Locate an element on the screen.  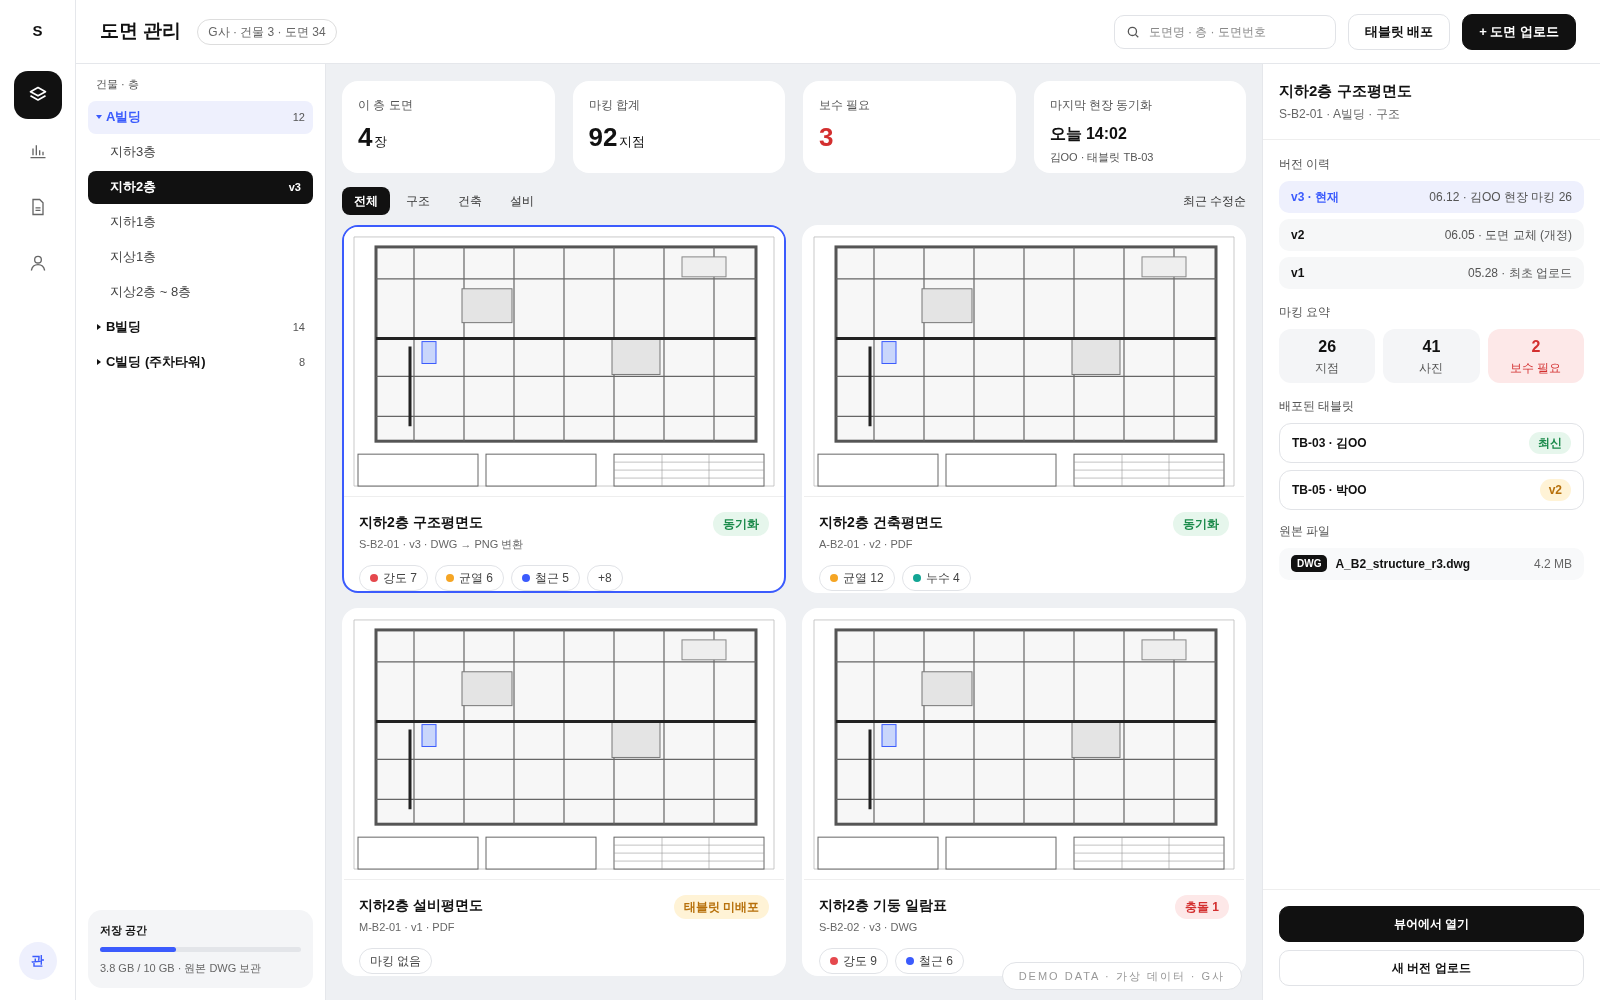
building-count: 8 is located at coordinates (301, 362).